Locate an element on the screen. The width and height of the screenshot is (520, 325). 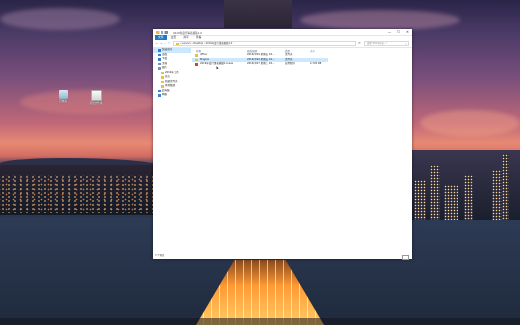
documents-icon is located at coordinates (159, 64).